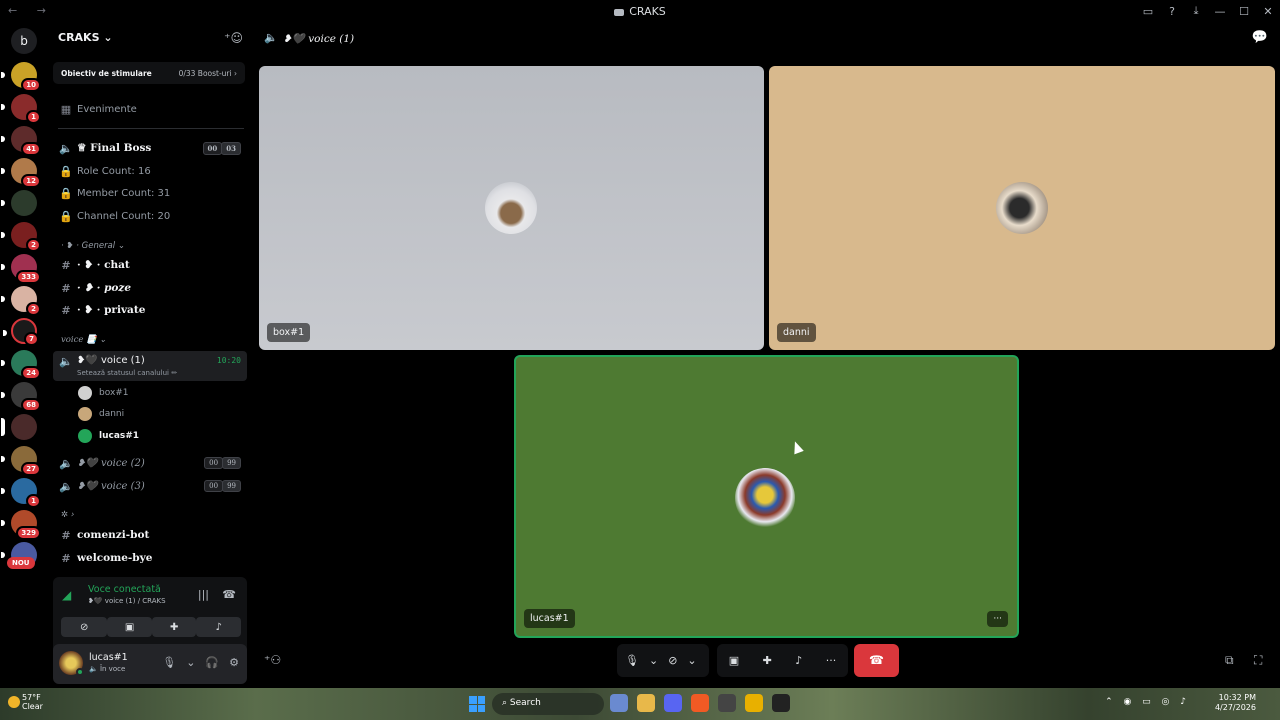 The height and width of the screenshot is (720, 1280). I want to click on server-icon: 27, so click(21, 461).